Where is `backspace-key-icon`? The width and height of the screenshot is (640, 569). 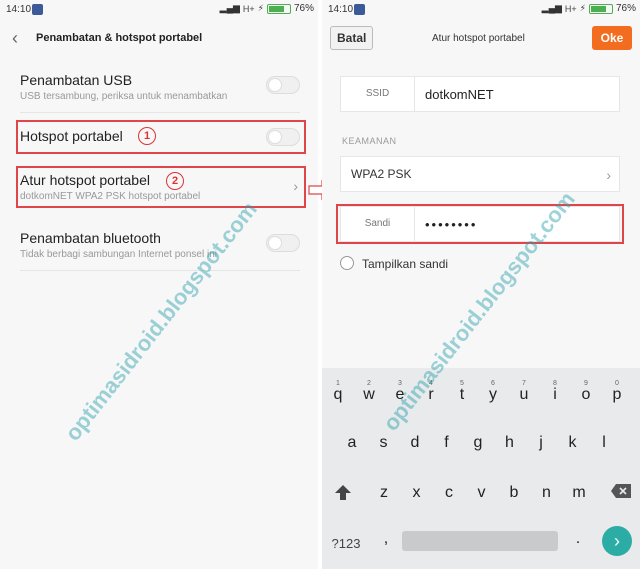 backspace-key-icon is located at coordinates (621, 498).